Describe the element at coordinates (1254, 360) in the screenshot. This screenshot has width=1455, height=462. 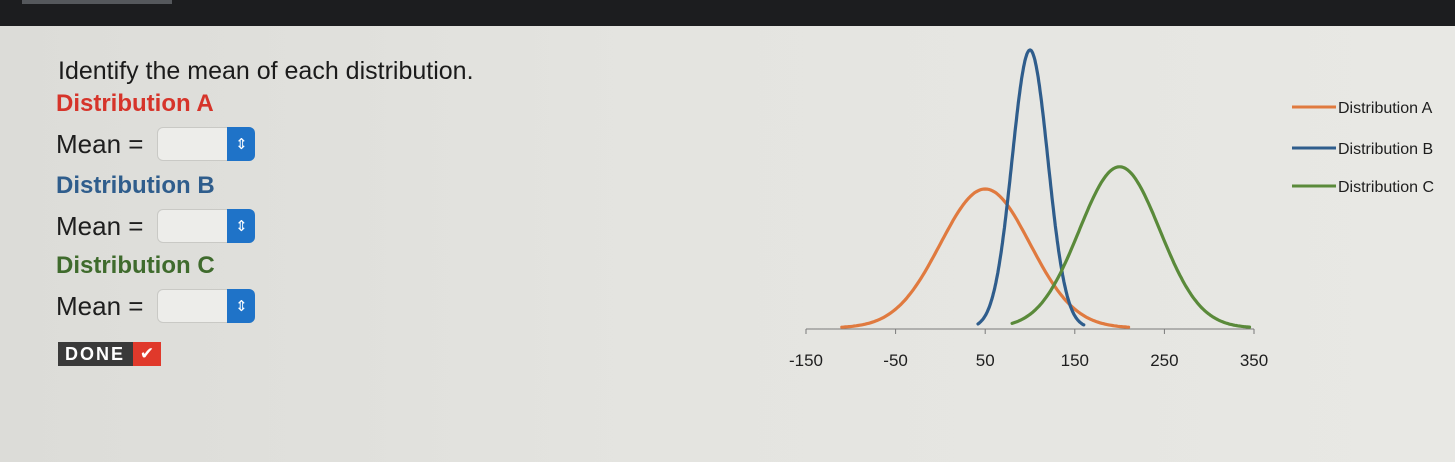
I see `x-tick-label: 350` at that location.